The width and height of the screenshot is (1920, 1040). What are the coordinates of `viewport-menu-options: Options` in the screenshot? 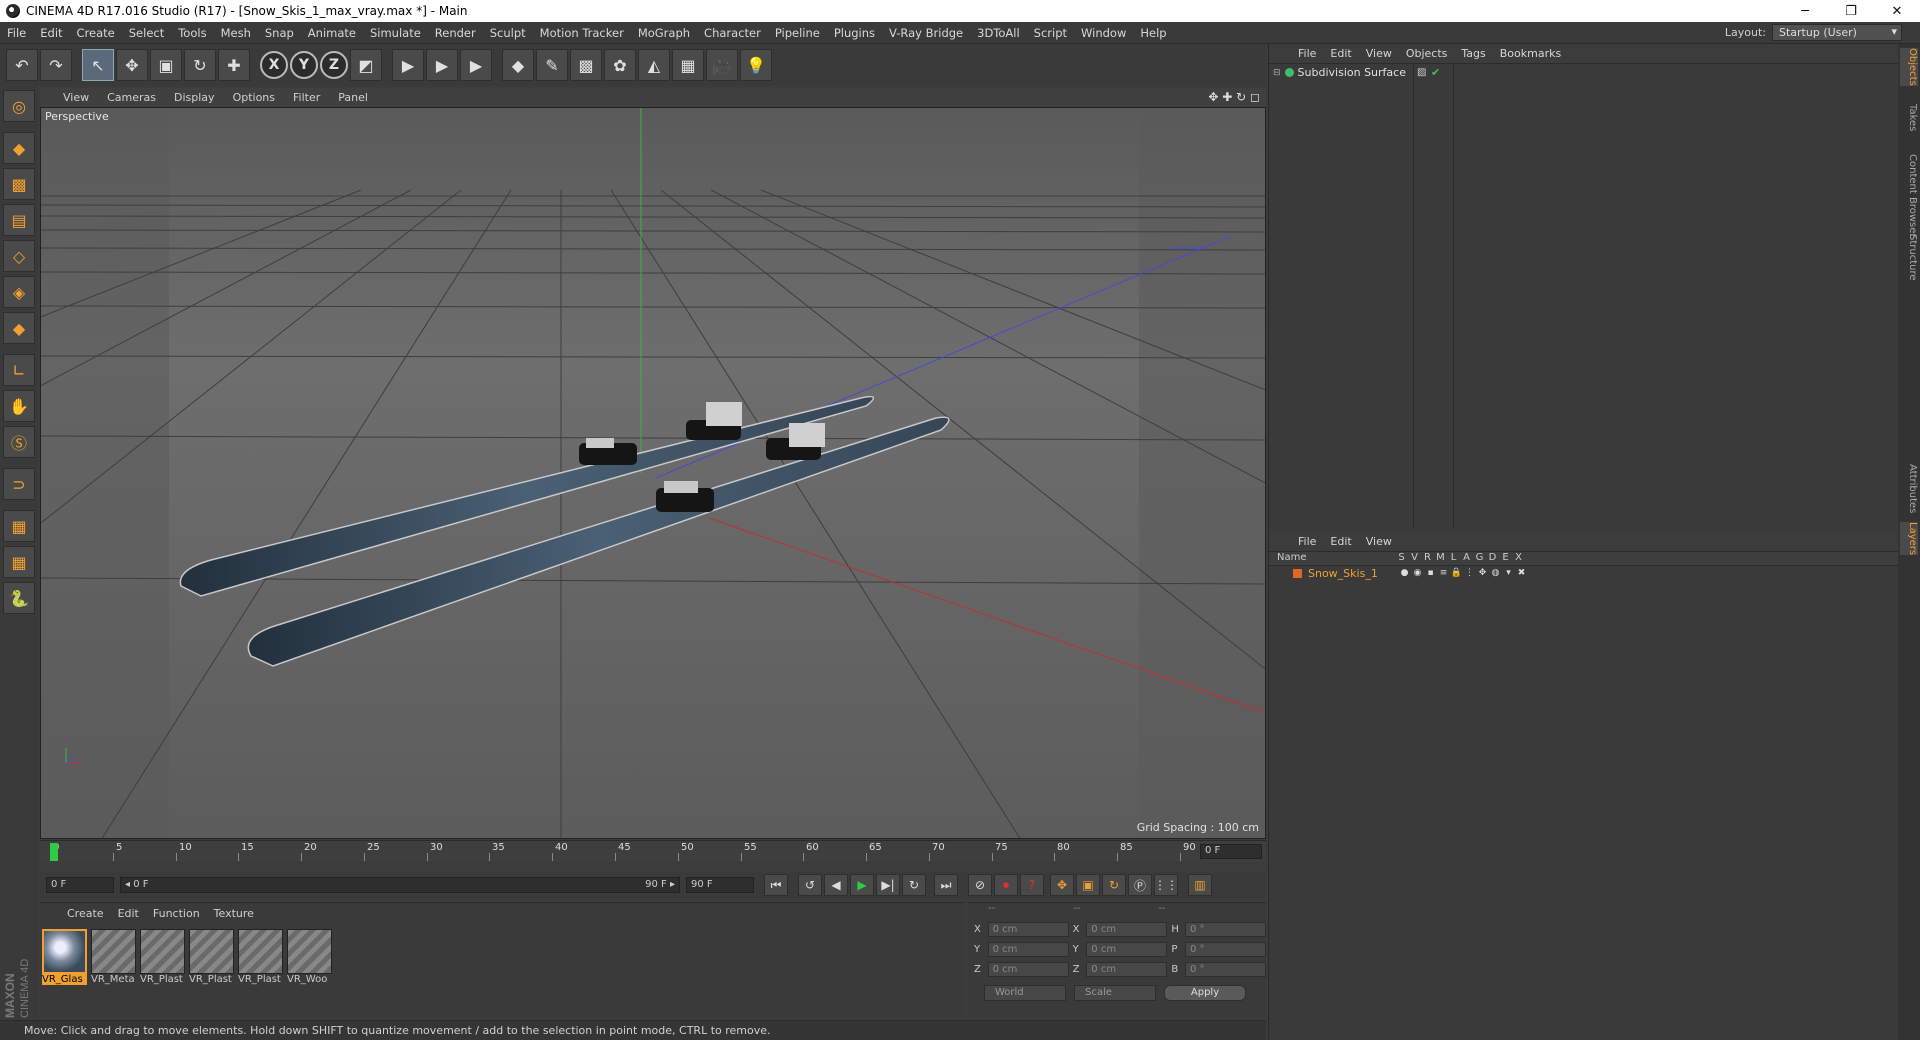 It's located at (254, 97).